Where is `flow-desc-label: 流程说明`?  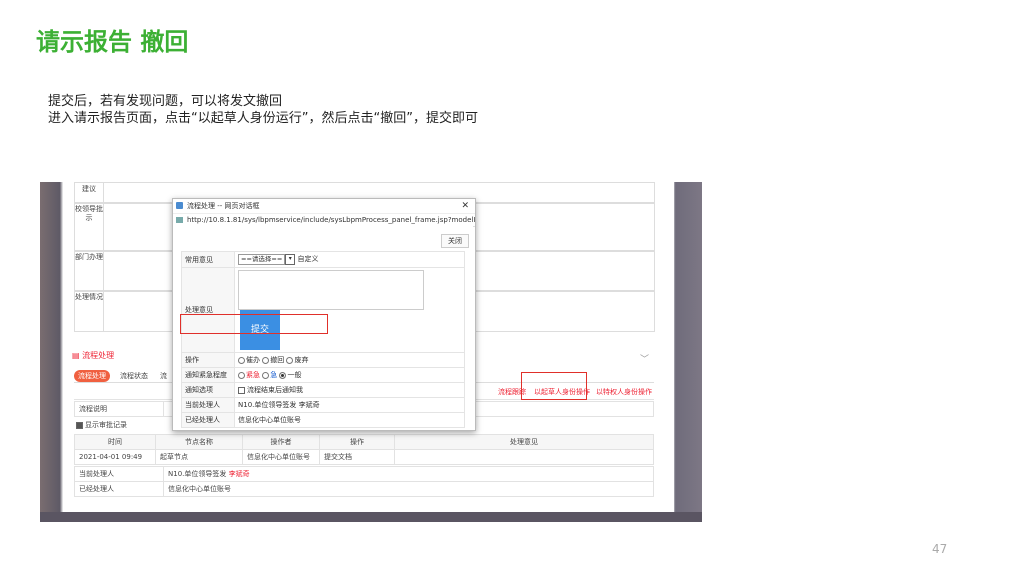 flow-desc-label: 流程说明 is located at coordinates (119, 409).